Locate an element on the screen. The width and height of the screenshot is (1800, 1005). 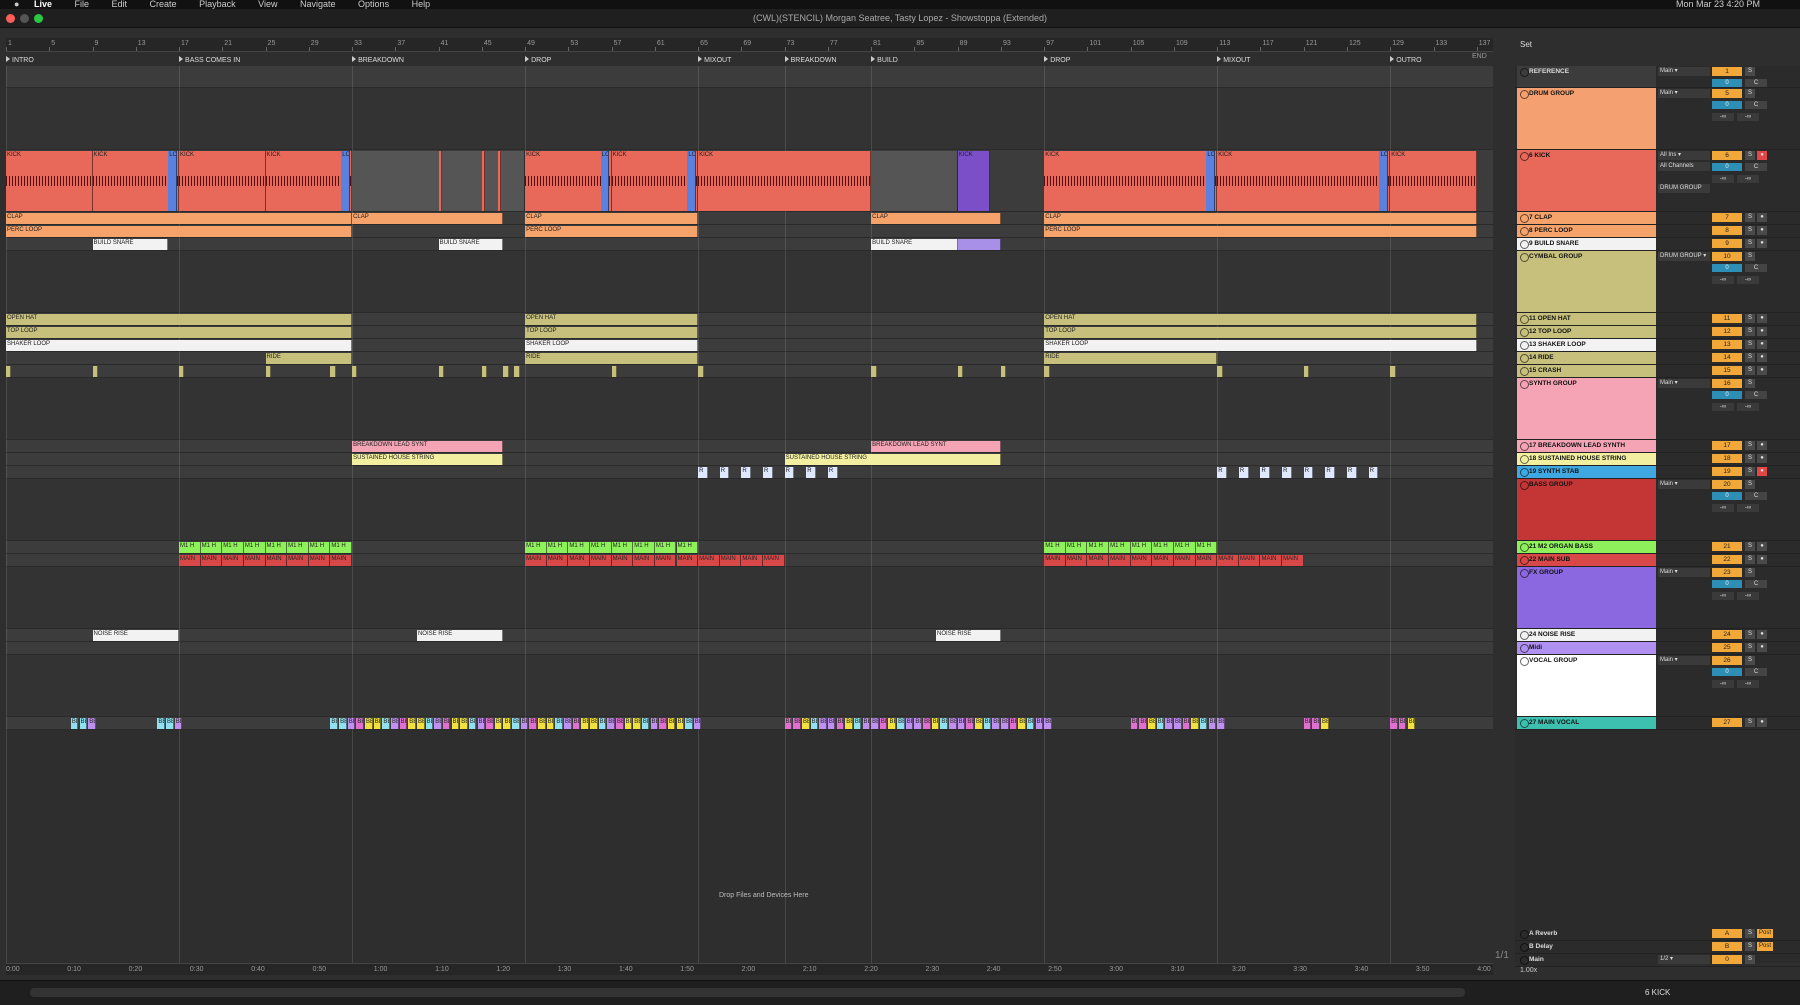
clip: RIDE is located at coordinates (612, 358).